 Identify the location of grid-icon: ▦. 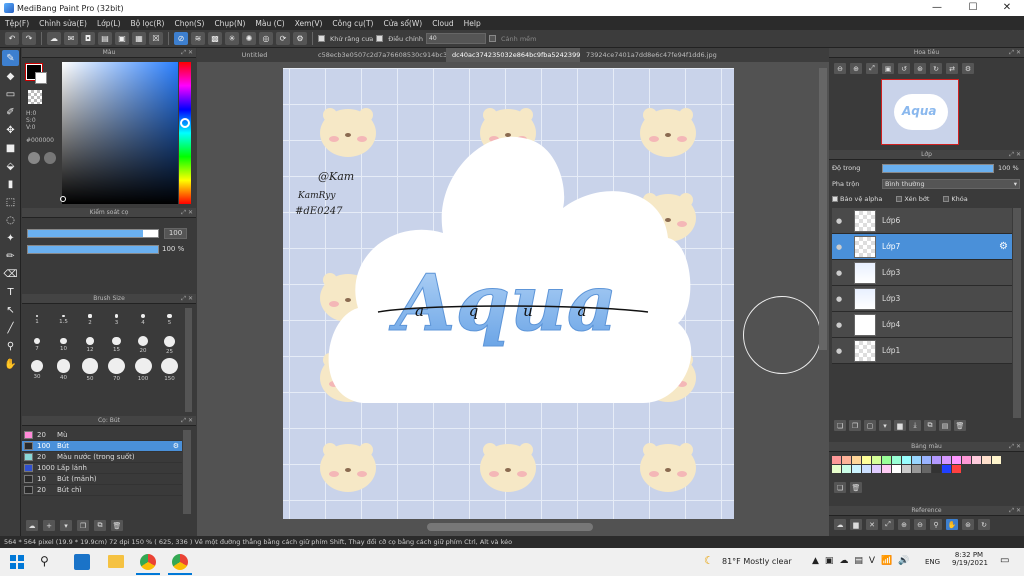
(139, 38).